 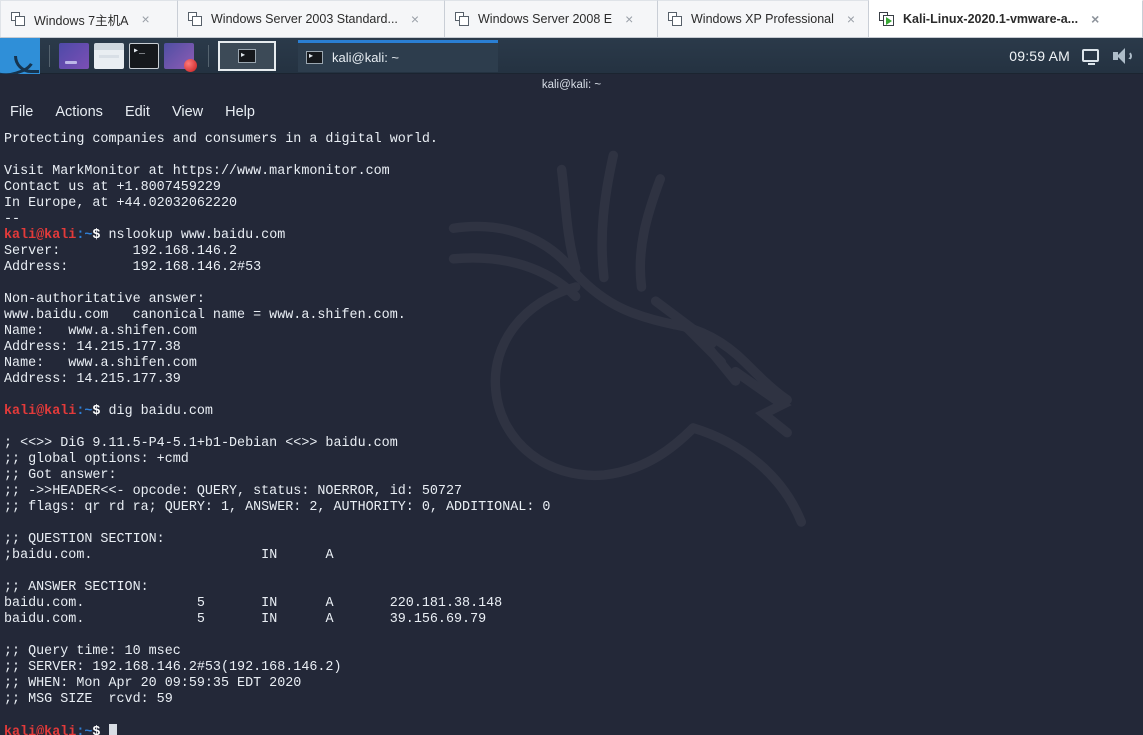 I want to click on clock: 09:59 AM, so click(x=1039, y=56).